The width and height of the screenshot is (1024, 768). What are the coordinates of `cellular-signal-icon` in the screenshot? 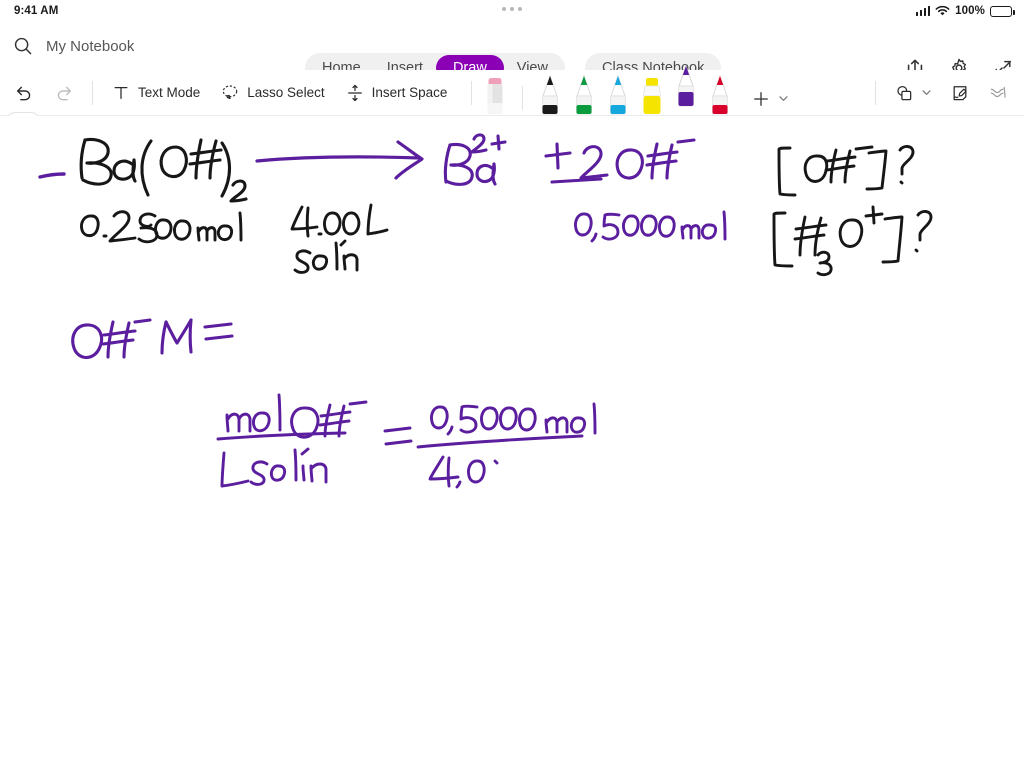 It's located at (923, 11).